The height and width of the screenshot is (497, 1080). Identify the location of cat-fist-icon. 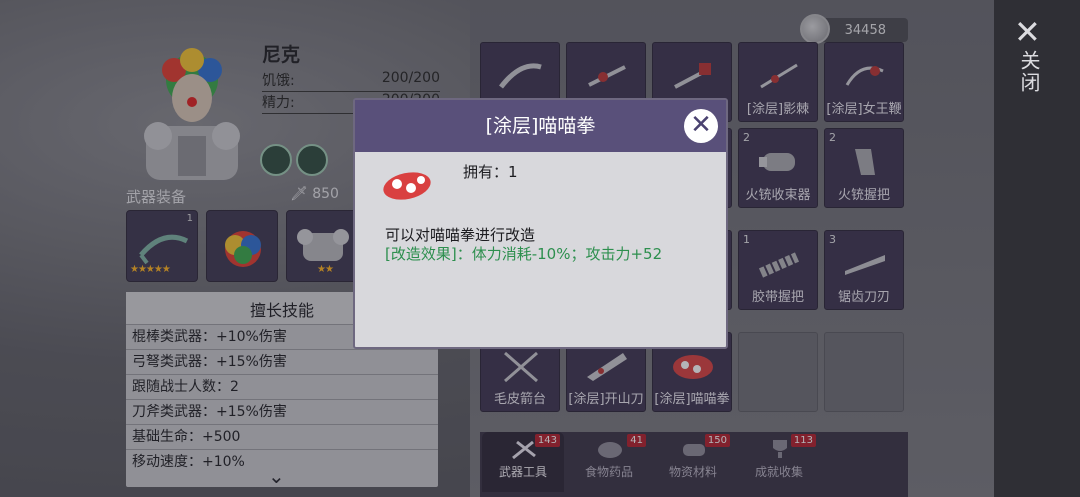
(407, 186).